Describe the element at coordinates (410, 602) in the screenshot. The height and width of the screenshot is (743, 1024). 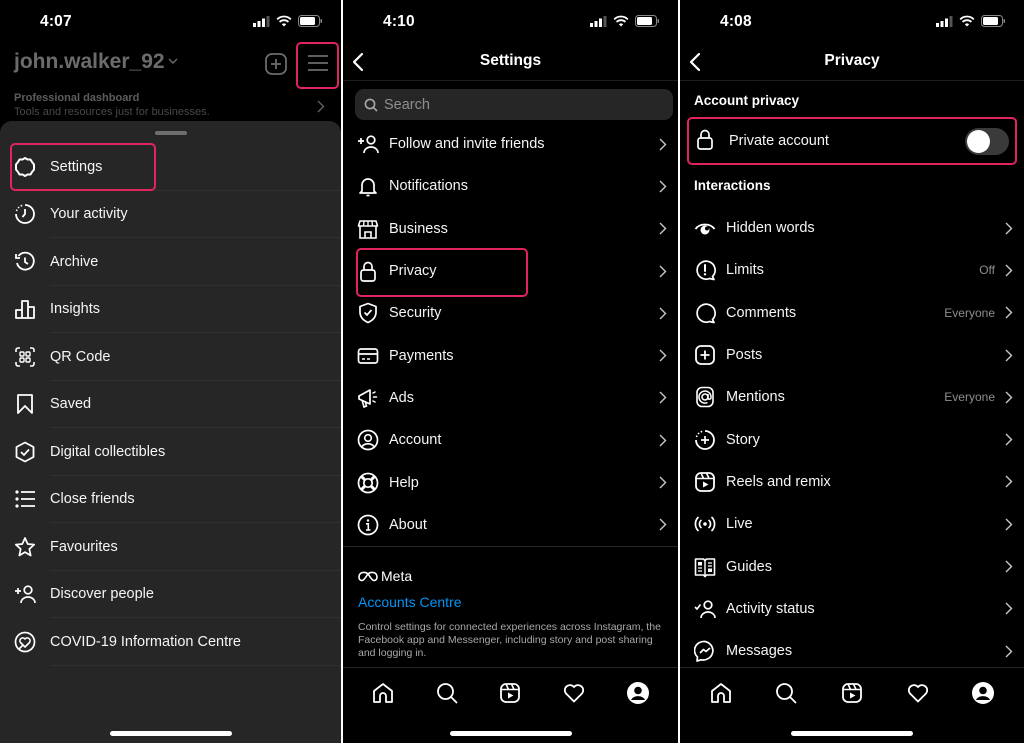
I see `accounts-centre-link: Accounts Centre` at that location.